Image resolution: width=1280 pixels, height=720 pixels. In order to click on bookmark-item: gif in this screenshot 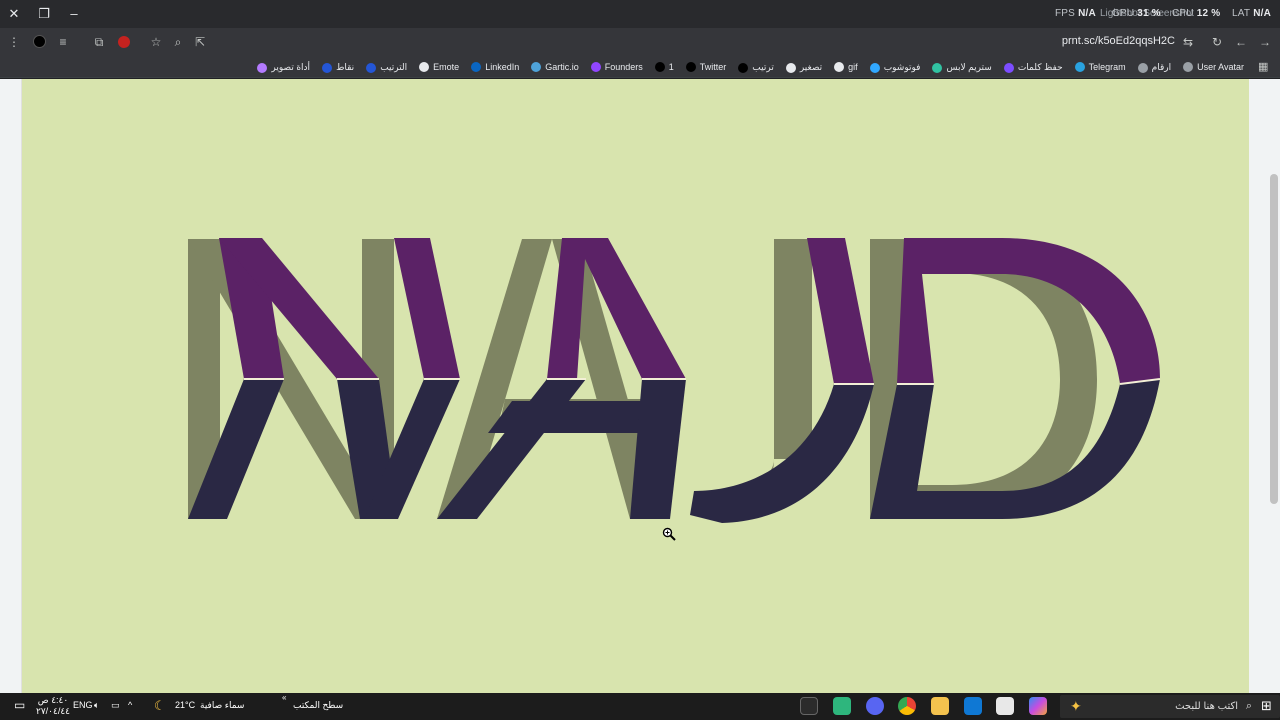, I will do `click(846, 66)`.